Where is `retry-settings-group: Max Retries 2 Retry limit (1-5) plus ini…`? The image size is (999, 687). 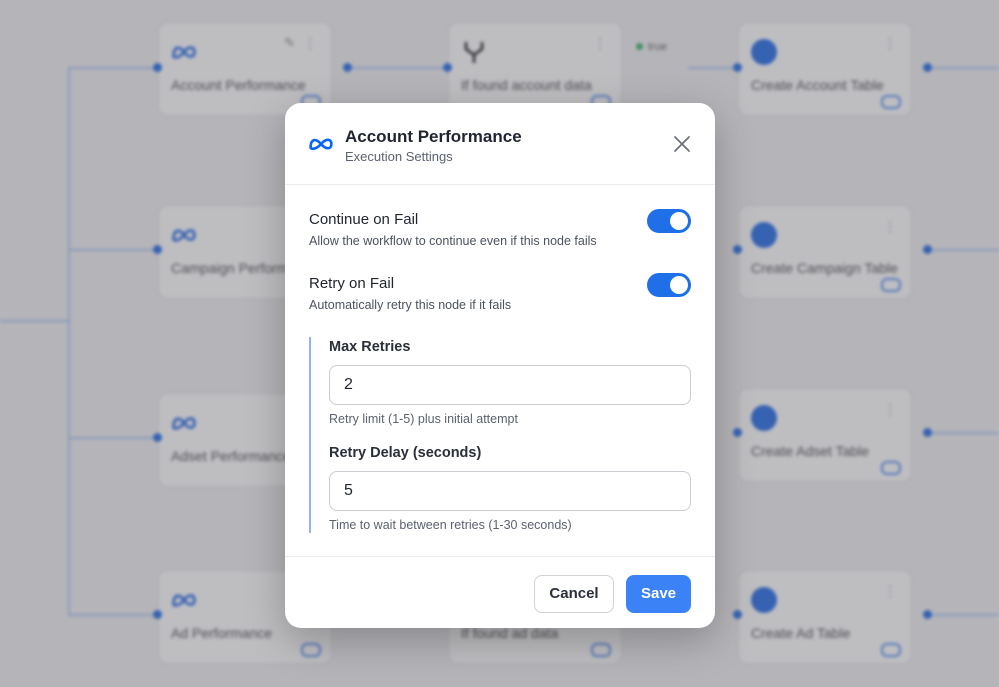 retry-settings-group: Max Retries 2 Retry limit (1-5) plus ini… is located at coordinates (501, 435).